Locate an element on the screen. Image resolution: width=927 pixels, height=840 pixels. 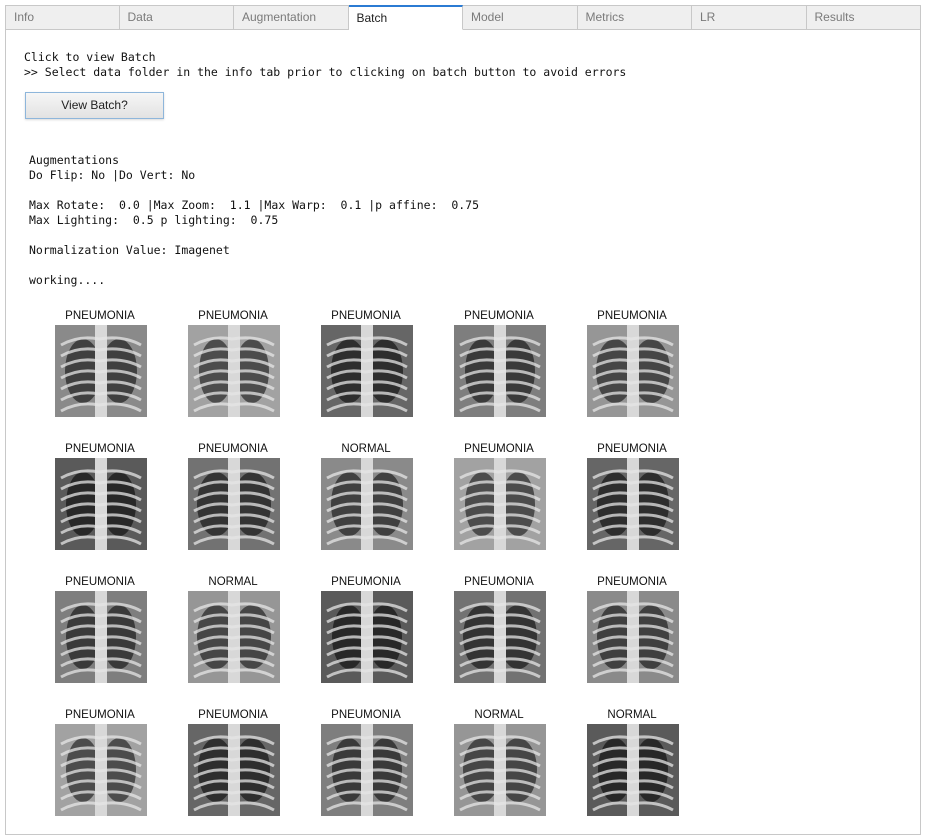
intro-text: Click to view Batch is located at coordinates (90, 57).